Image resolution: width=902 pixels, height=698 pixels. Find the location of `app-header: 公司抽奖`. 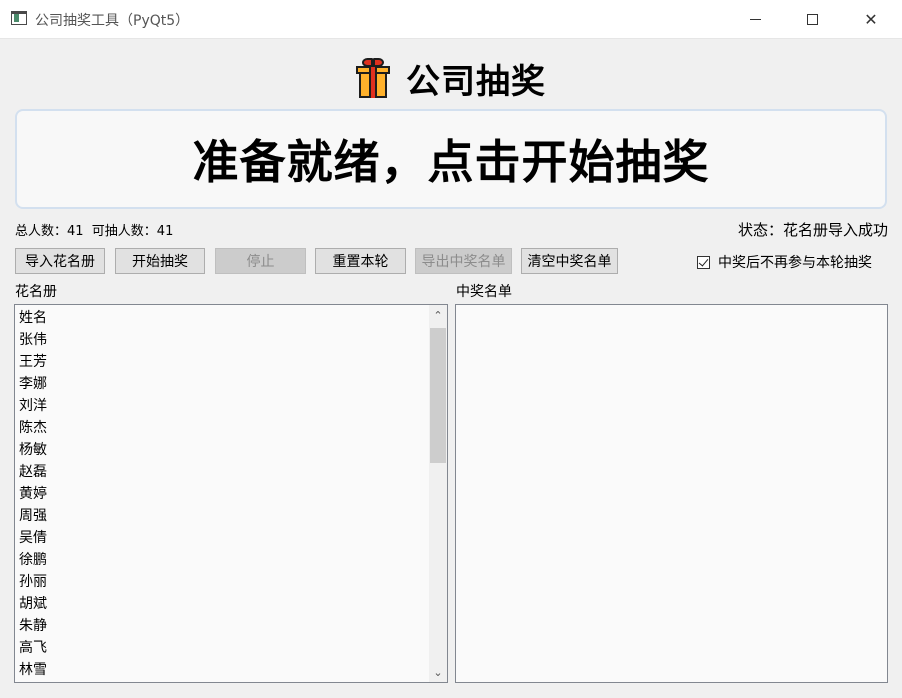

app-header: 公司抽奖 is located at coordinates (451, 78).